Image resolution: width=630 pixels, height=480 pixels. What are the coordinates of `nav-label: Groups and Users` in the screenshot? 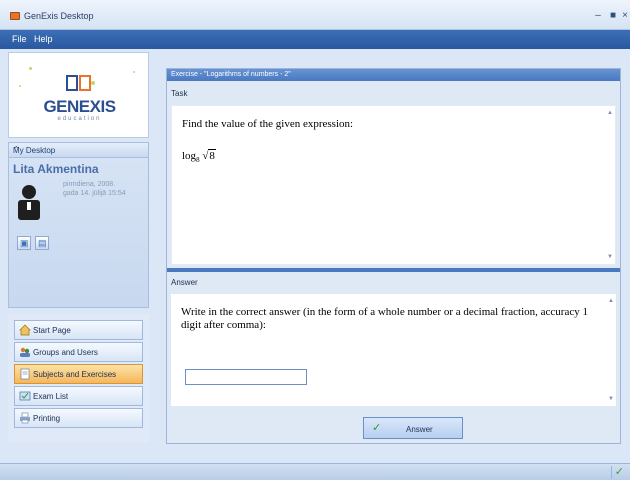 It's located at (65, 352).